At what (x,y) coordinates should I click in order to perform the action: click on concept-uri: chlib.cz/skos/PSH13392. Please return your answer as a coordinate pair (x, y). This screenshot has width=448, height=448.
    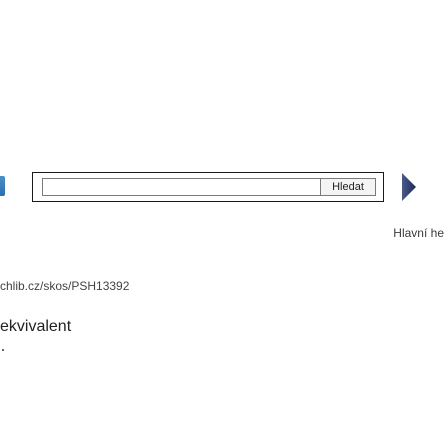
    Looking at the image, I should click on (65, 286).